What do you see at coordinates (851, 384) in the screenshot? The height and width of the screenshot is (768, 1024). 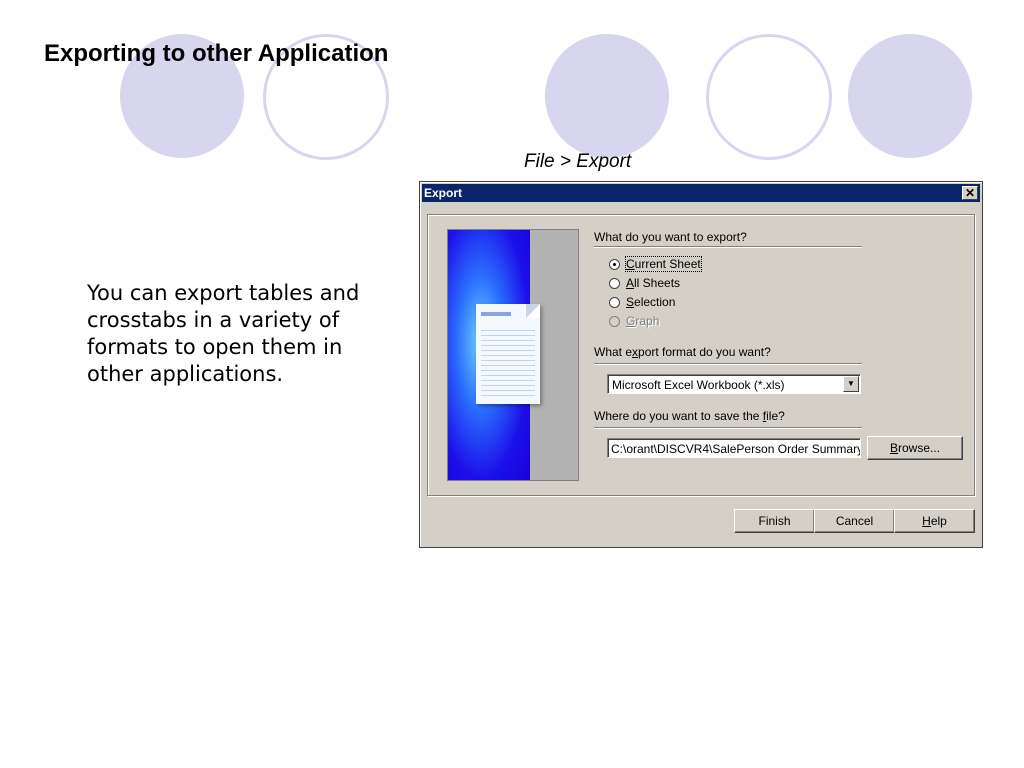 I see `chevron-down-icon: ▼` at bounding box center [851, 384].